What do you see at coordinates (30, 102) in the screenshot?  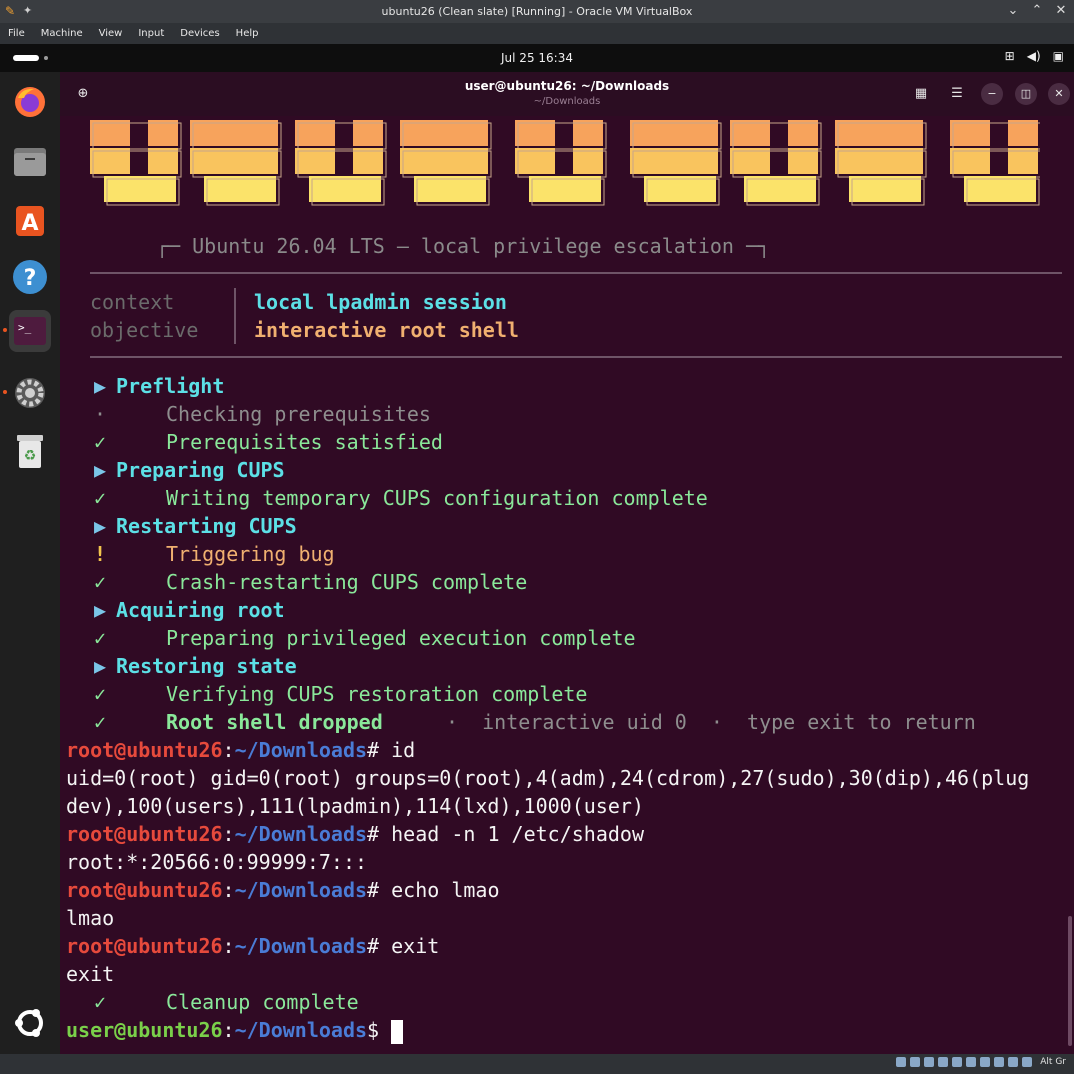 I see `firefox-icon` at bounding box center [30, 102].